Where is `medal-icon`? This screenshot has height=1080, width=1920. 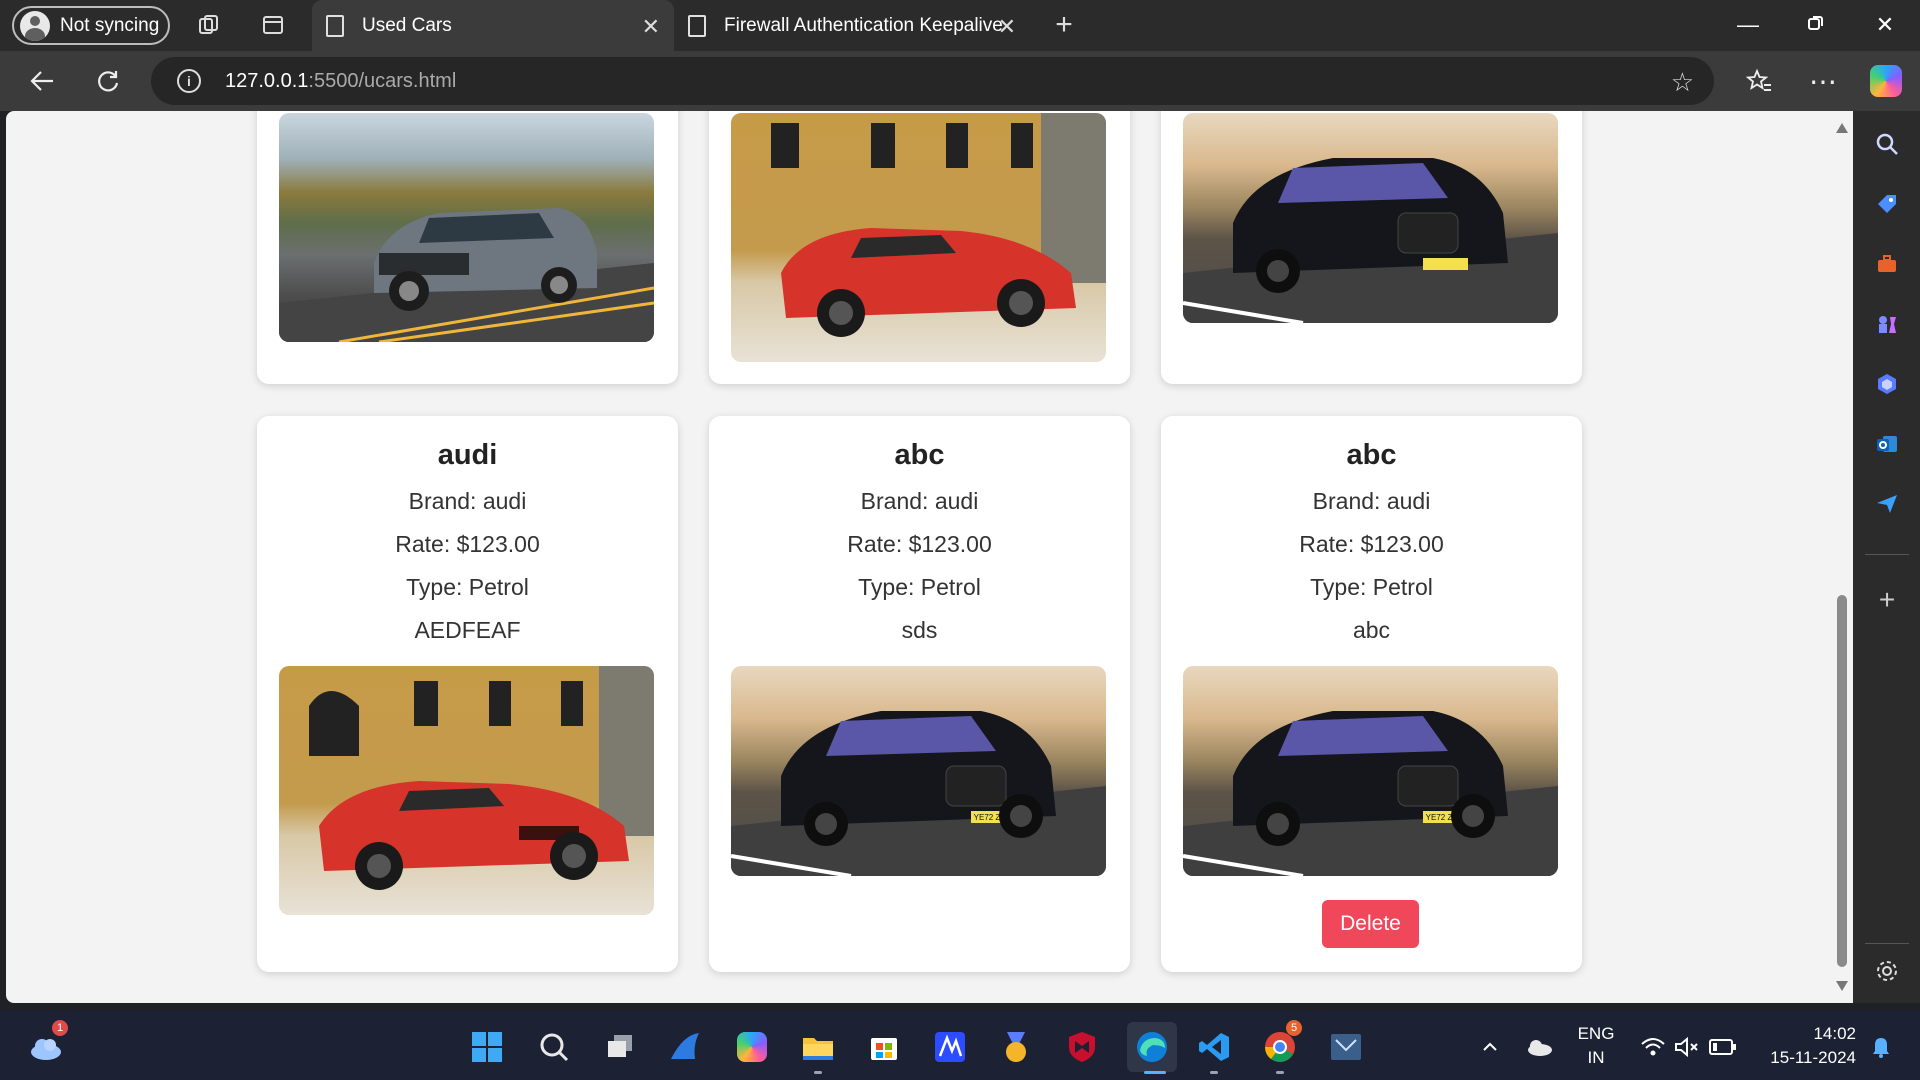 medal-icon is located at coordinates (1016, 1047).